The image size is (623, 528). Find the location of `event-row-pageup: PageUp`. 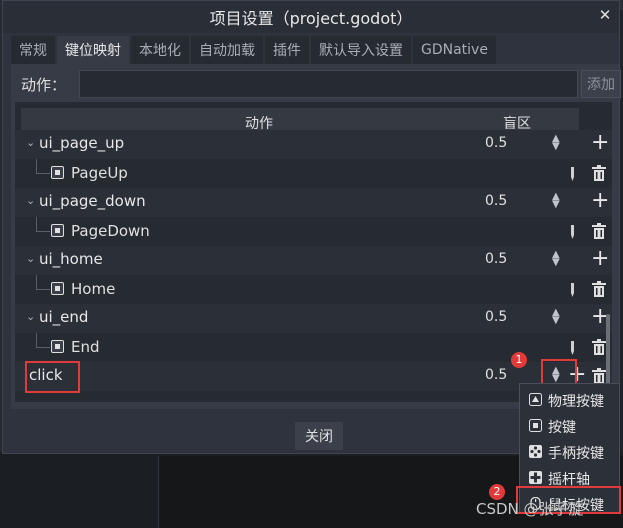

event-row-pageup: PageUp is located at coordinates (313, 173).